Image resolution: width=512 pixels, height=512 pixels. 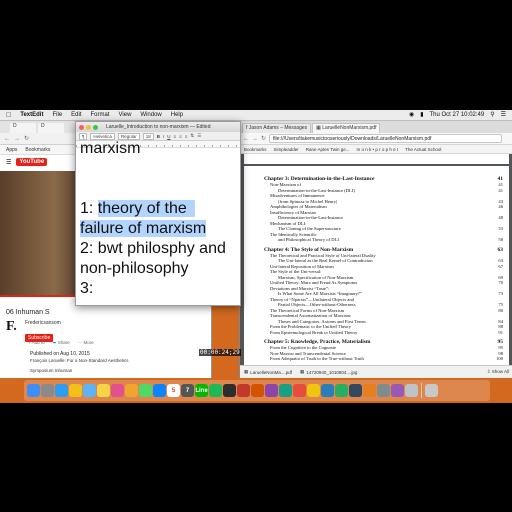 I want to click on video-actions: + Add to ➦ Share ⋯ More, so click(x=61, y=343).